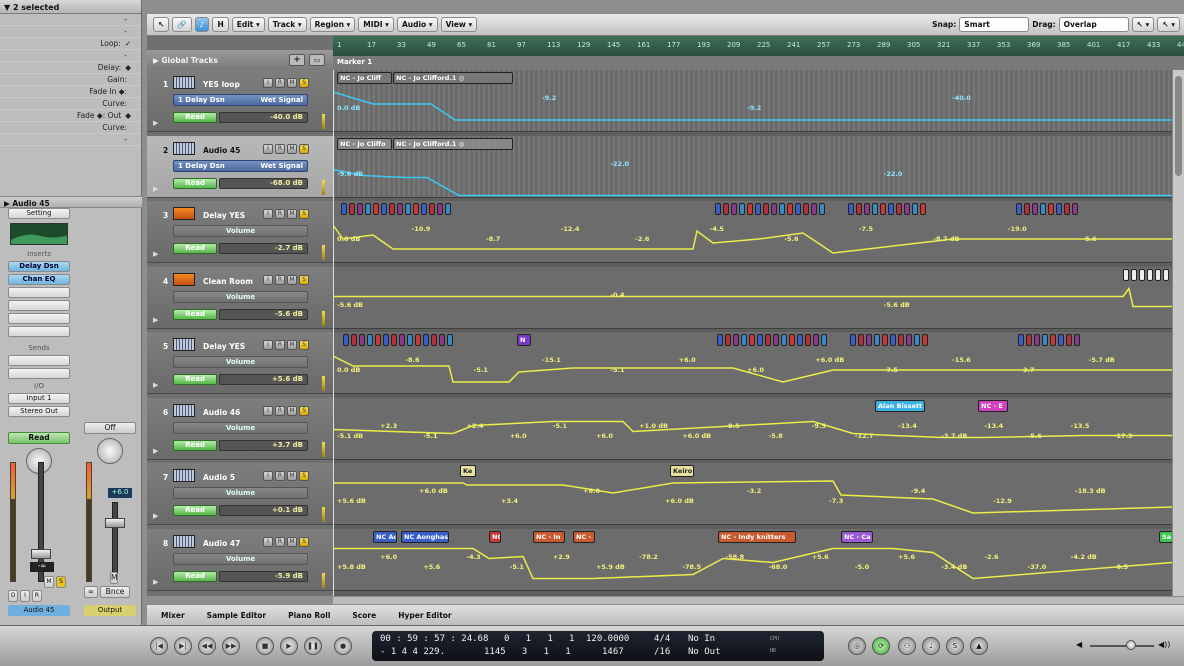  What do you see at coordinates (1122, 646) in the screenshot?
I see `master-volume-slider` at bounding box center [1122, 646].